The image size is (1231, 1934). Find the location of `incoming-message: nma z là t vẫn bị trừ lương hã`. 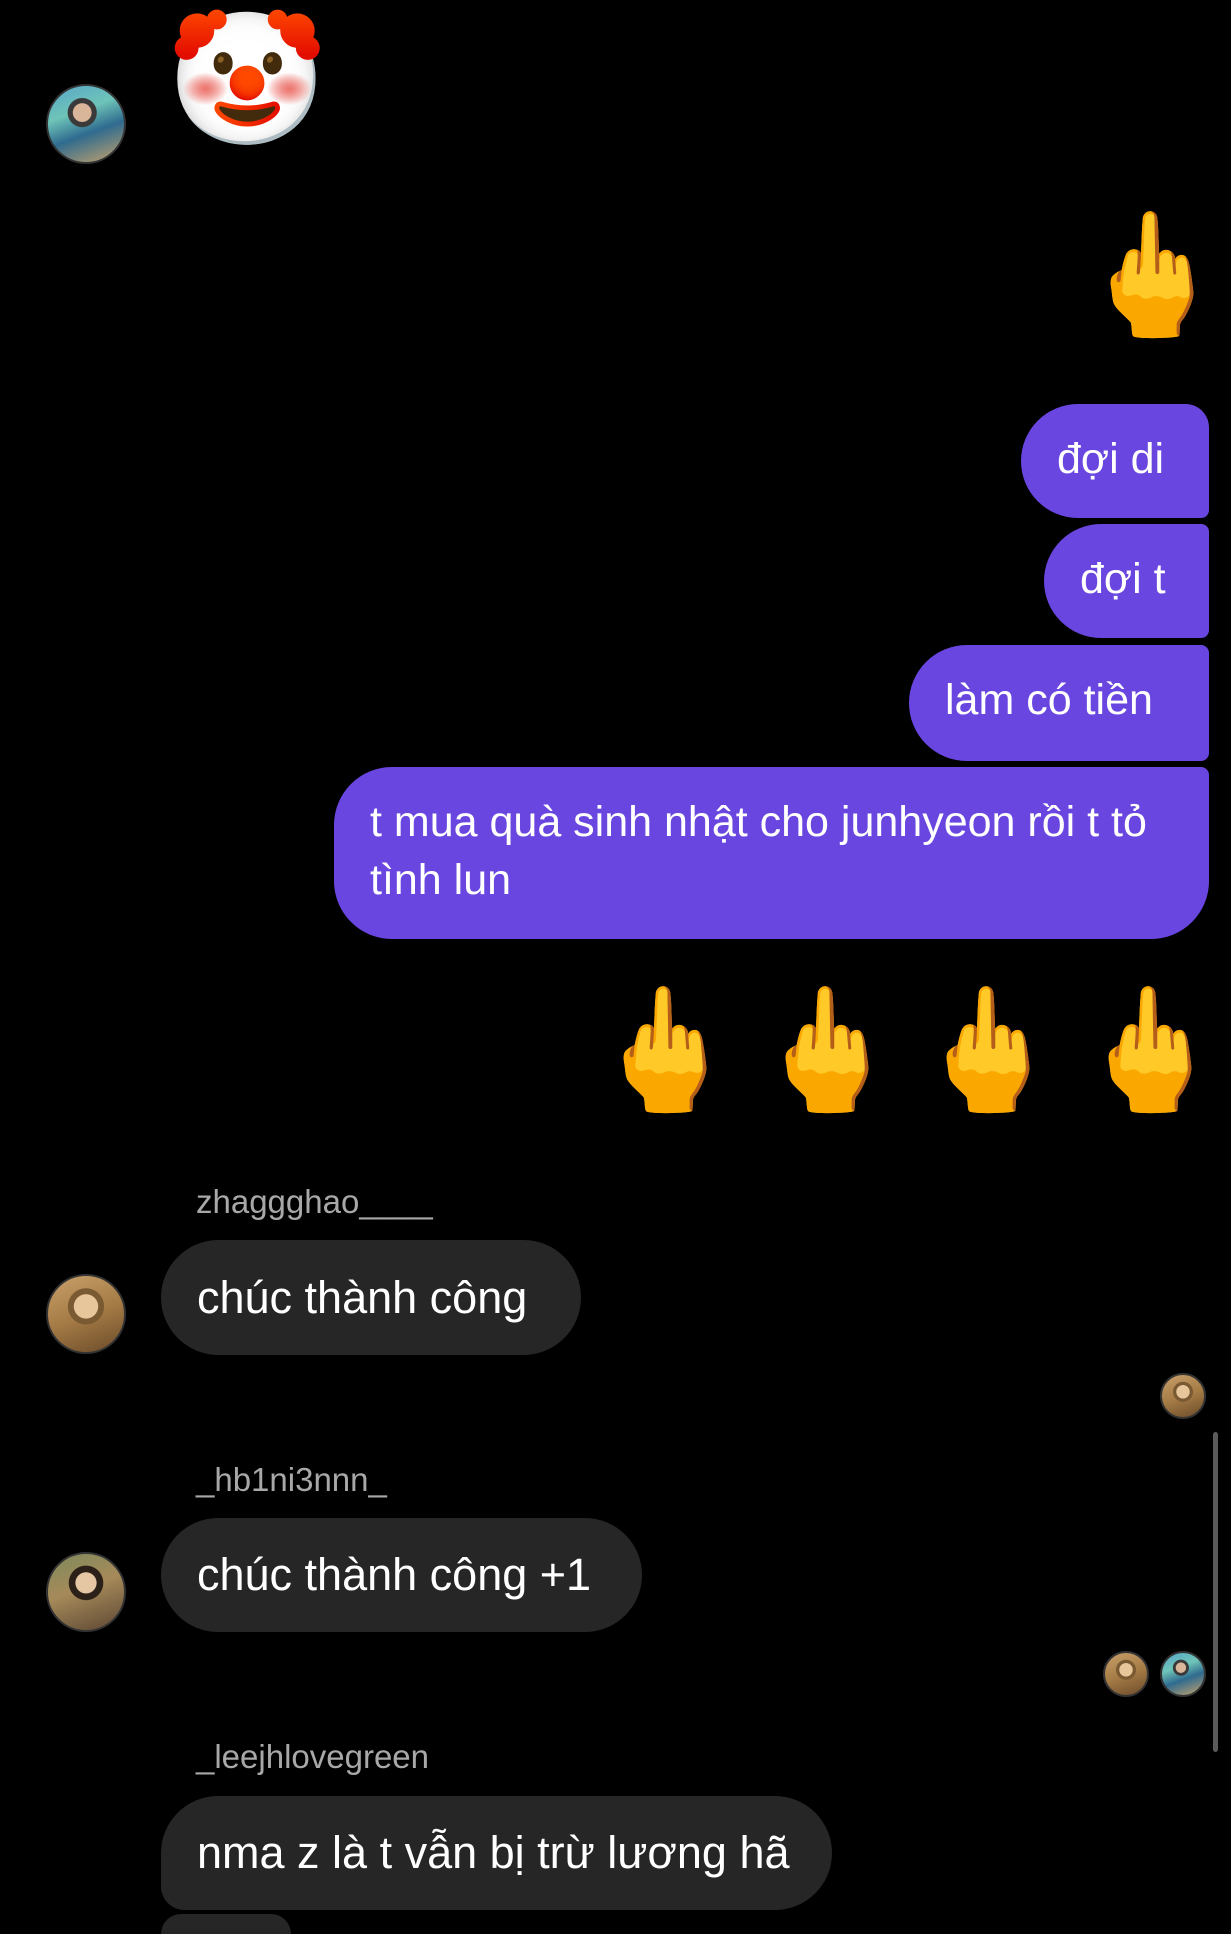

incoming-message: nma z là t vẫn bị trừ lương hã is located at coordinates (496, 1853).